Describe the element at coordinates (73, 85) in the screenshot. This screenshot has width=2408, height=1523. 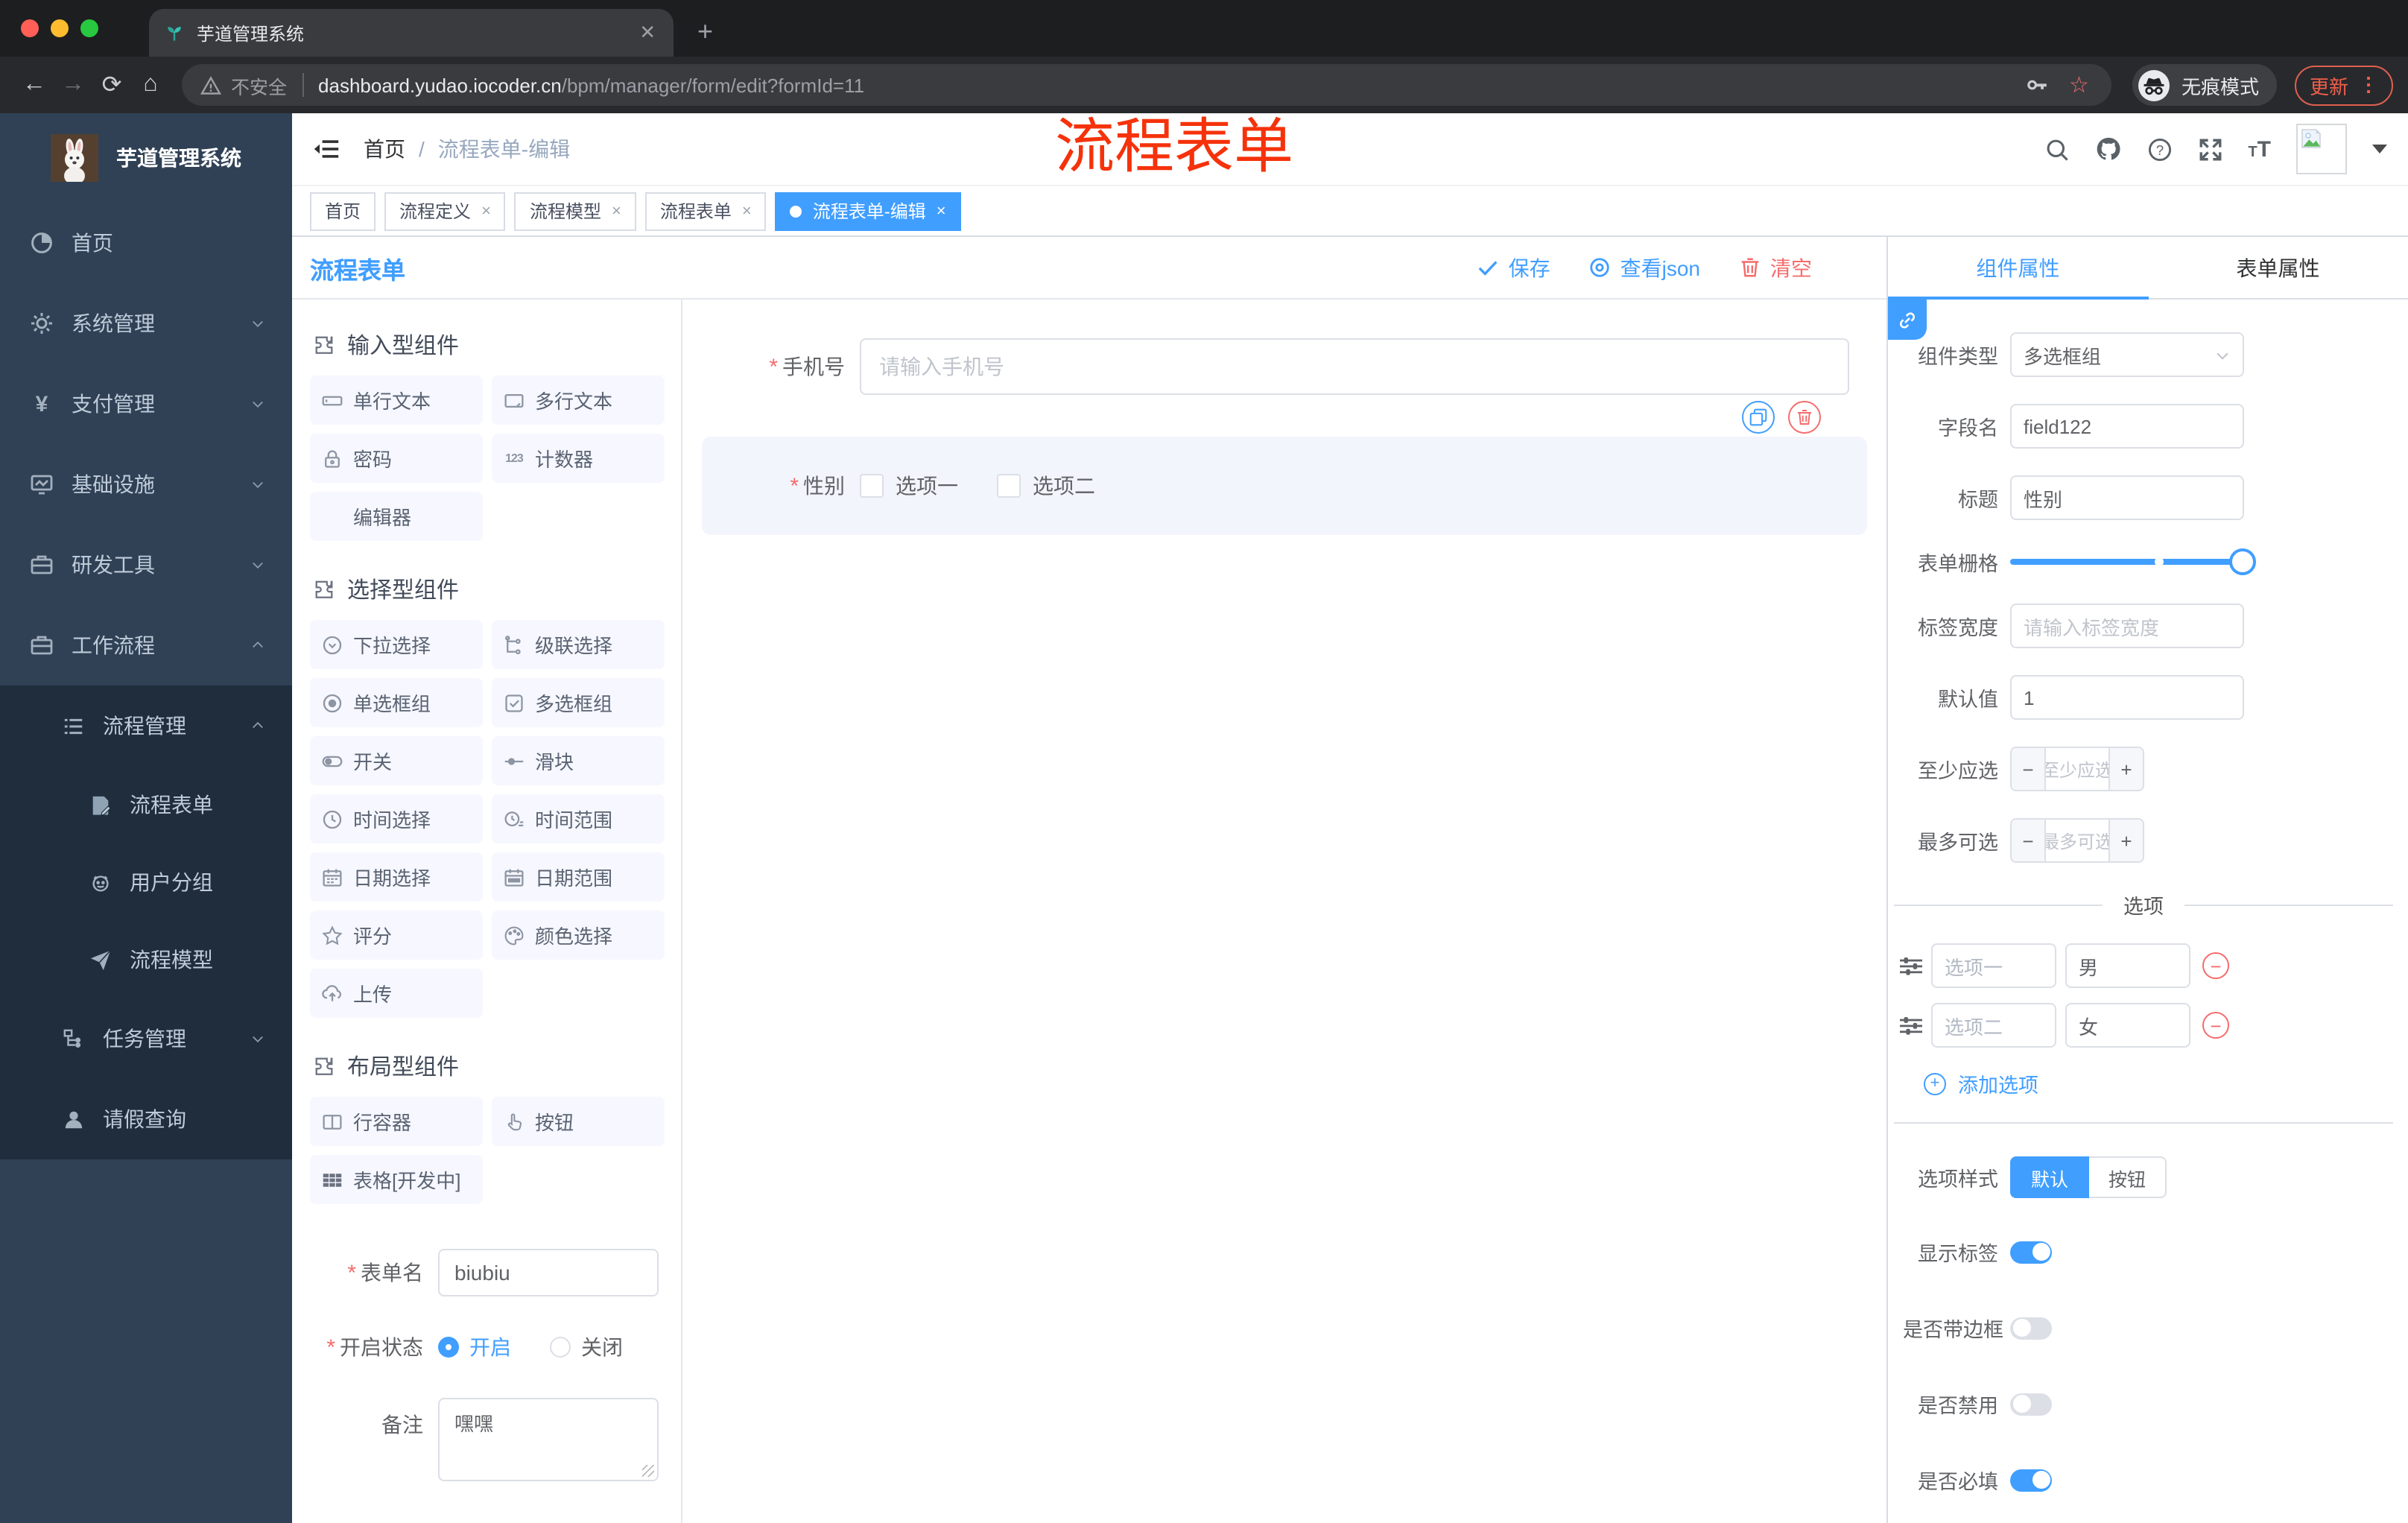
I see `forward-icon: →` at that location.